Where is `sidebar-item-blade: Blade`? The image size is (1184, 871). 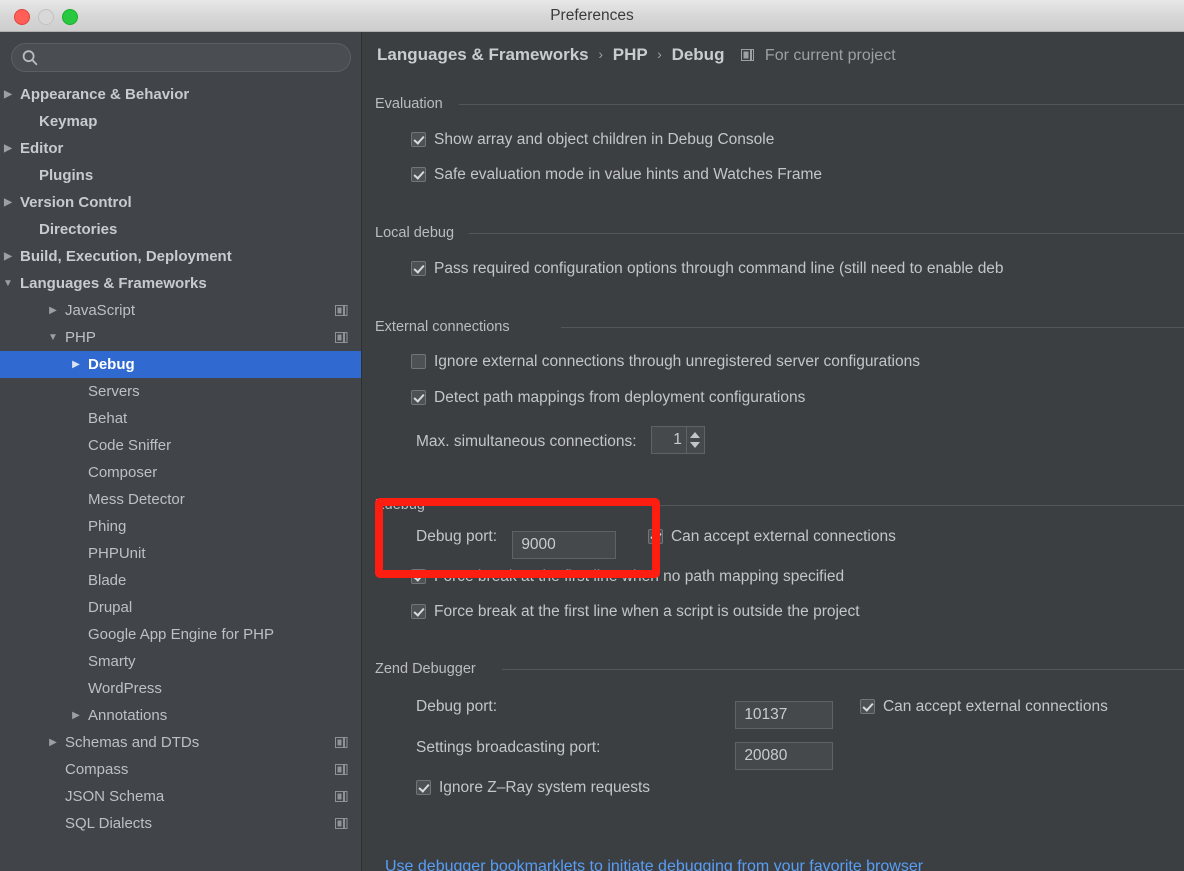
sidebar-item-blade: Blade is located at coordinates (180, 580).